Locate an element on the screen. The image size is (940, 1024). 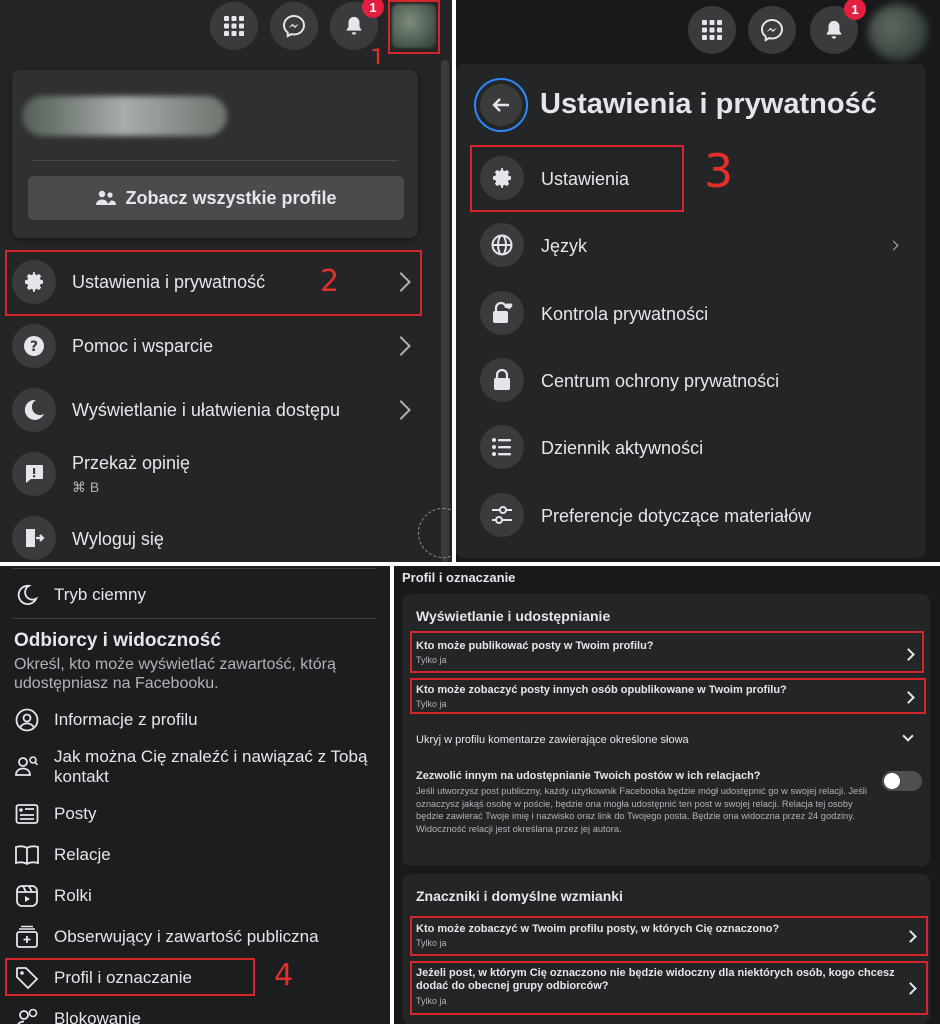
settings-item-label: Preferencje dotyczące materiałów is located at coordinates (676, 516).